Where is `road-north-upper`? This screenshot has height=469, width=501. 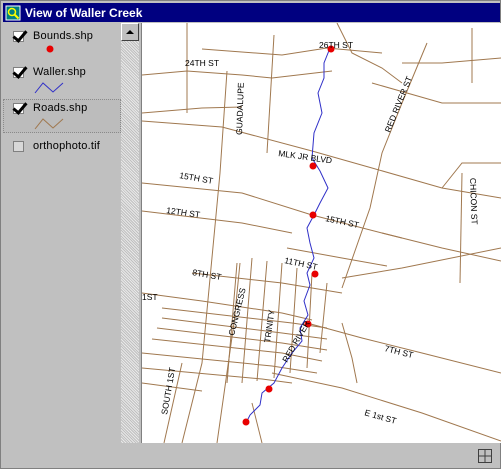
road-north-upper is located at coordinates (369, 53).